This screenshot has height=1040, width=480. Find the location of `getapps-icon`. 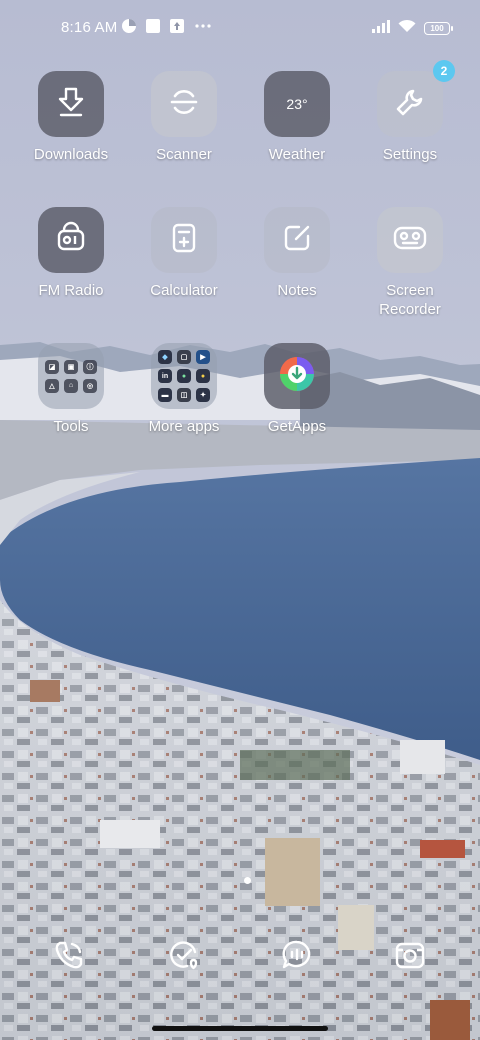

getapps-icon is located at coordinates (297, 376).